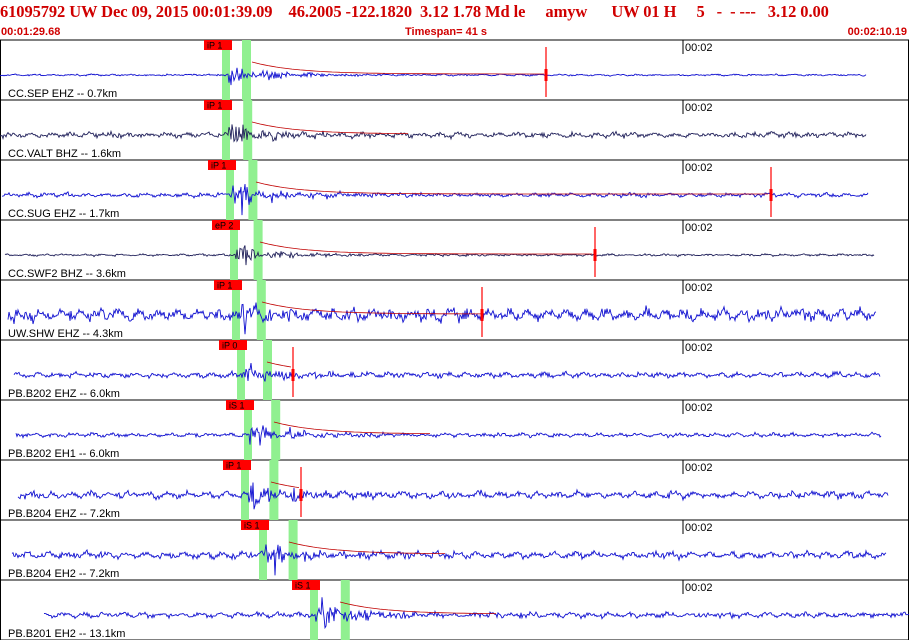  I want to click on channel-row: 00:02 iP 1 CC.SEP EHZ -- 0.7km, so click(433, 70).